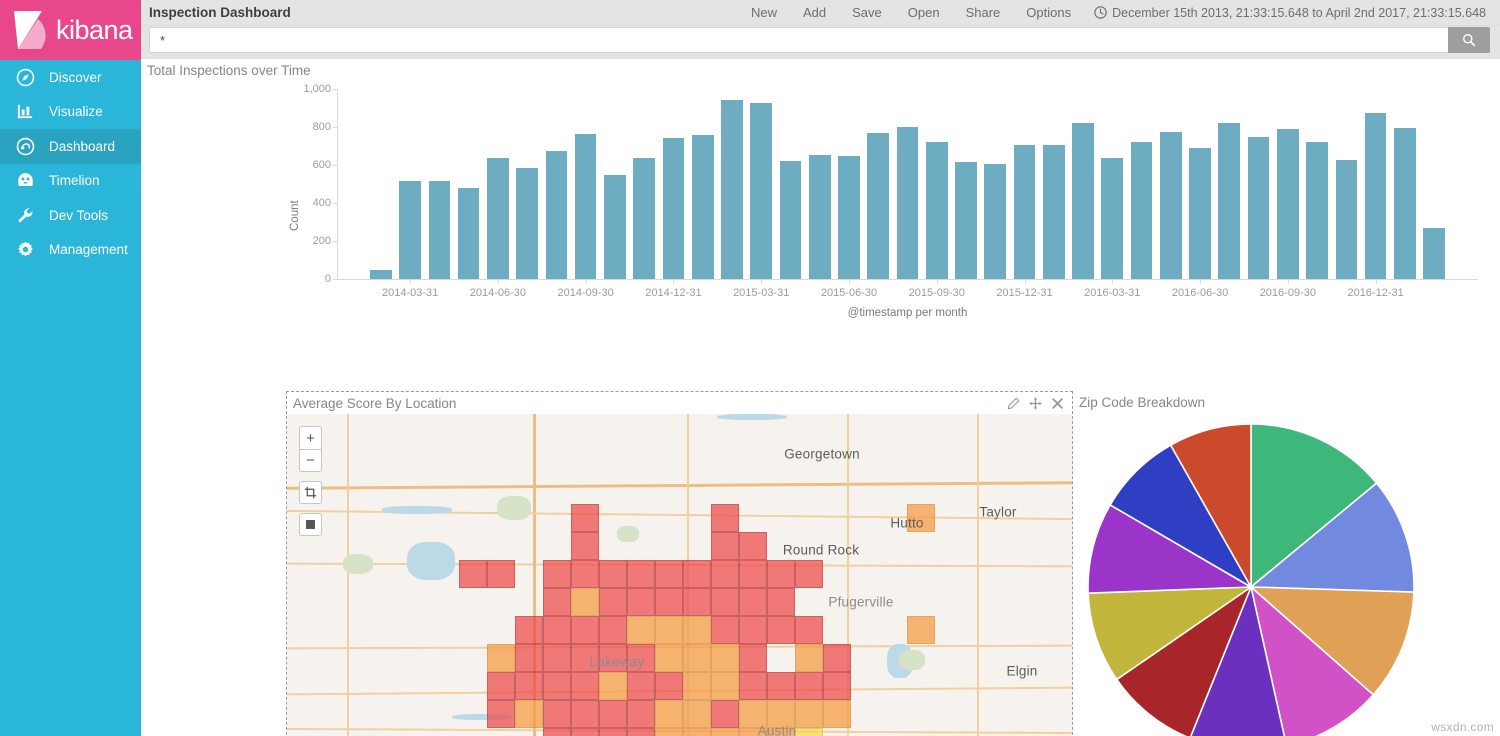  What do you see at coordinates (310, 460) in the screenshot?
I see `zoom-out-button: −` at bounding box center [310, 460].